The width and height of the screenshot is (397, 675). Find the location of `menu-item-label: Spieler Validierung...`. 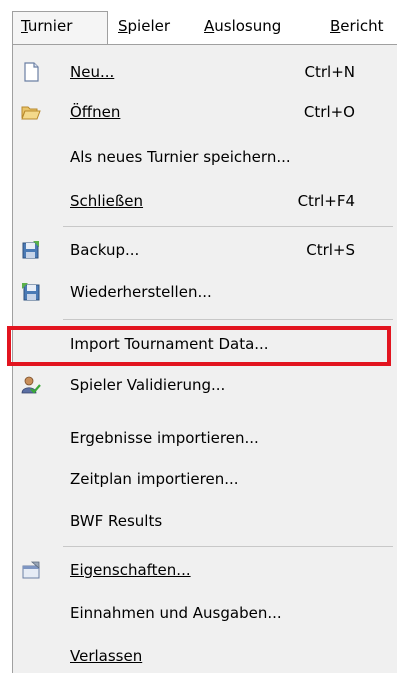

menu-item-label: Spieler Validierung... is located at coordinates (148, 385).